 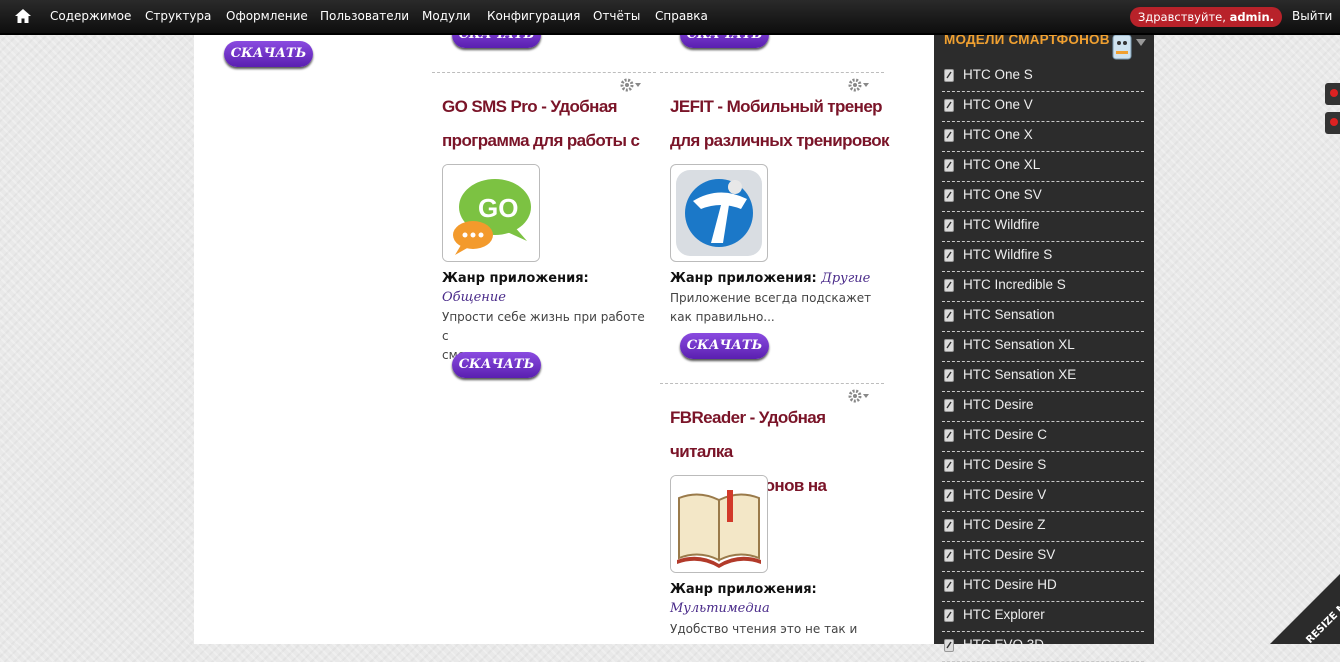 I want to click on sidebar-item-label: HTC Explorer, so click(x=1004, y=614).